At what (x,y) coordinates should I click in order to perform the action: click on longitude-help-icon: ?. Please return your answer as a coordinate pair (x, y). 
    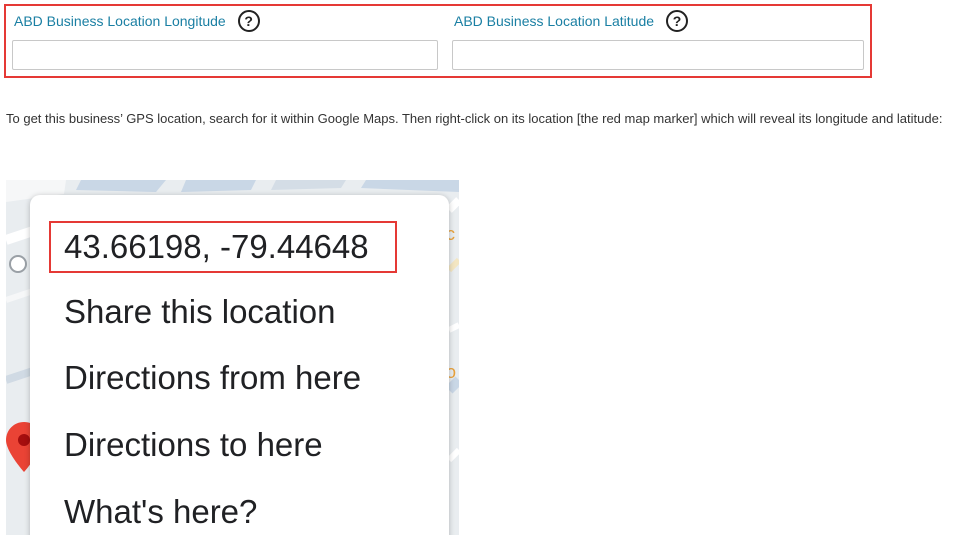
    Looking at the image, I should click on (248, 21).